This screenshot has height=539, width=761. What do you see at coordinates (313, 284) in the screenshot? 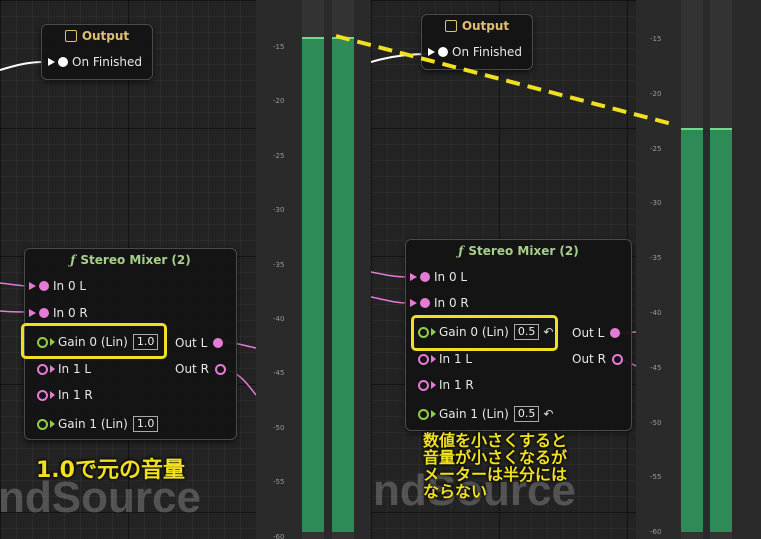
I see `meter-bar-left-l` at bounding box center [313, 284].